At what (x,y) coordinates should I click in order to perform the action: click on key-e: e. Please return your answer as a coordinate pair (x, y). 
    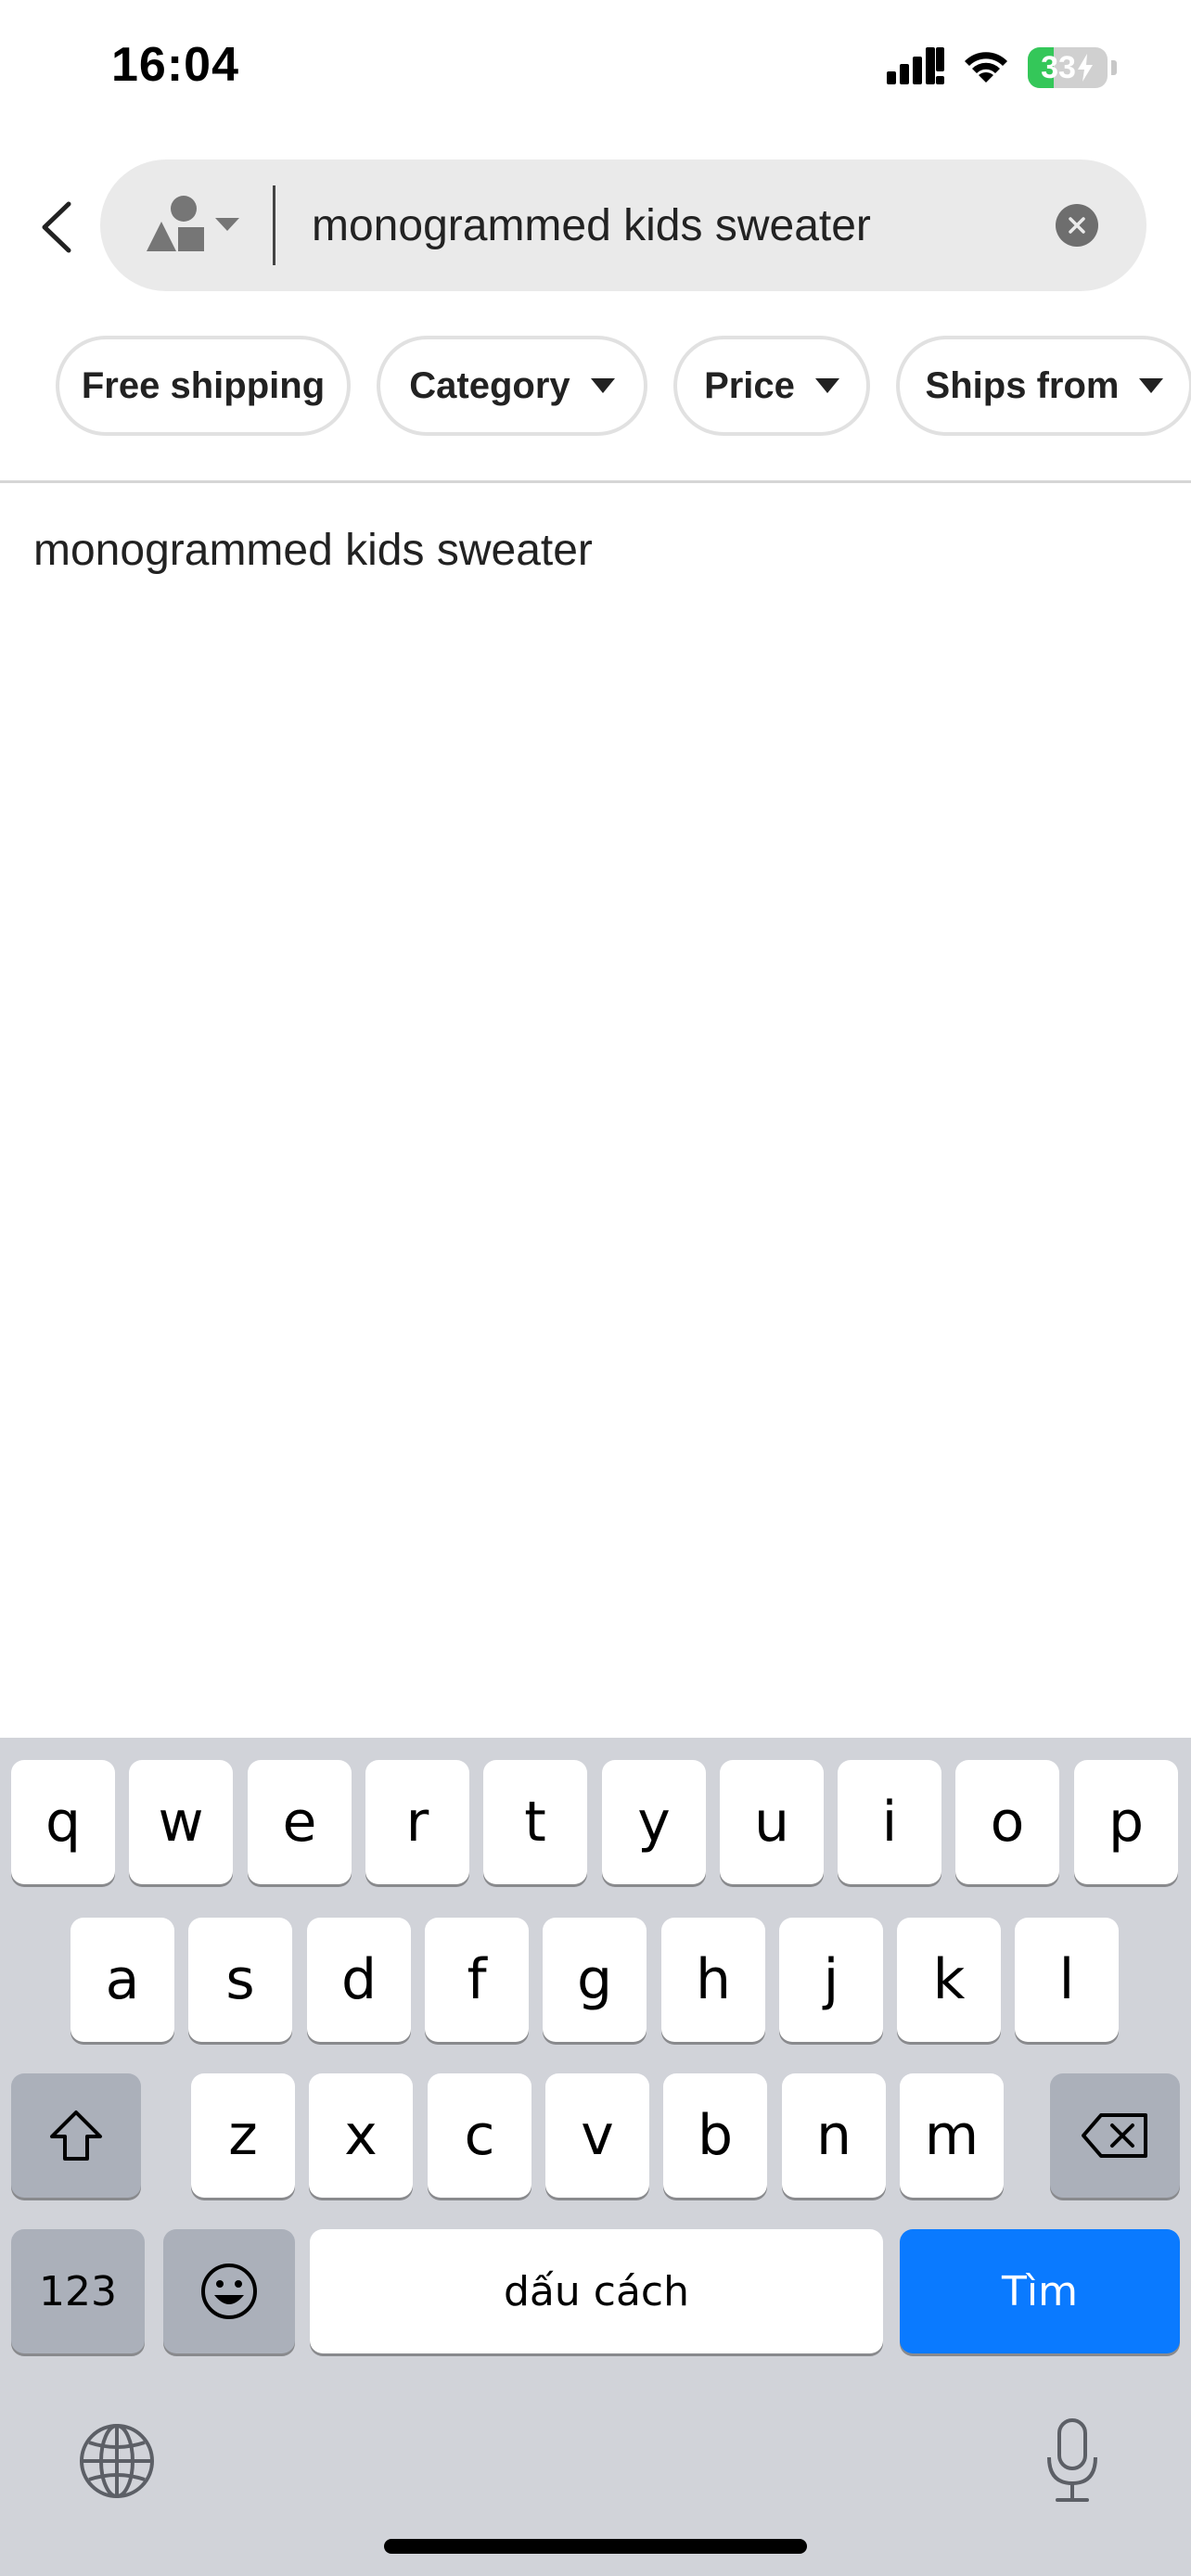
    Looking at the image, I should click on (300, 1822).